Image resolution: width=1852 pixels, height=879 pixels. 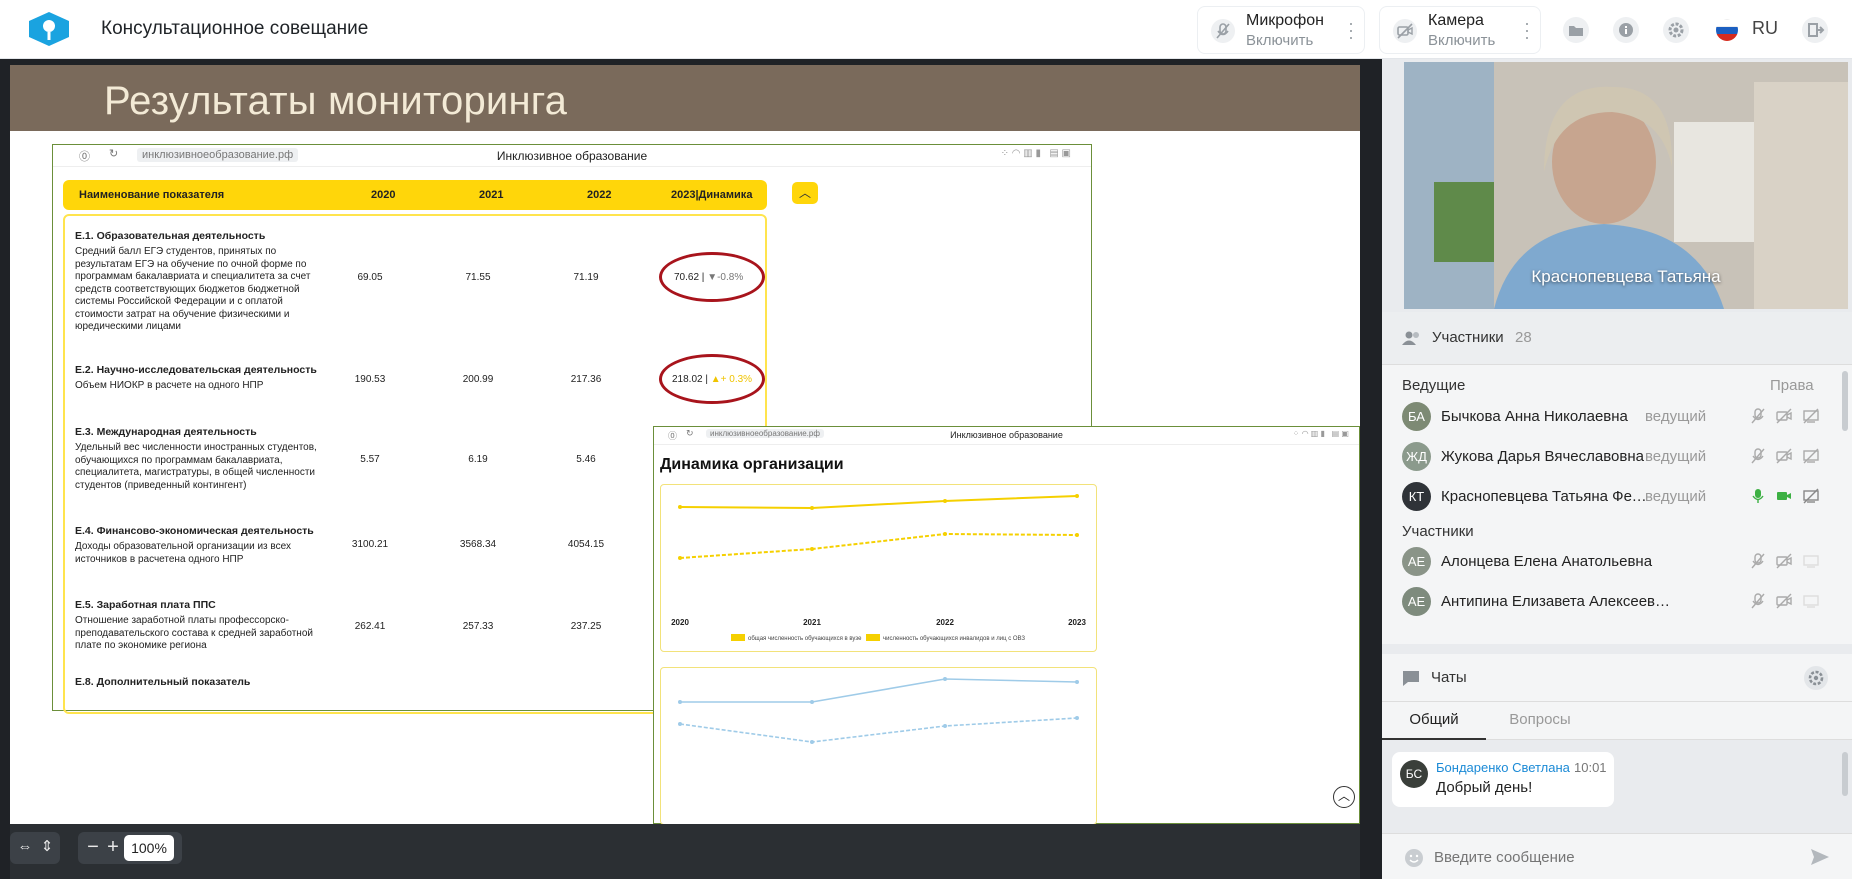 I want to click on zoom-level: 100%, so click(x=149, y=848).